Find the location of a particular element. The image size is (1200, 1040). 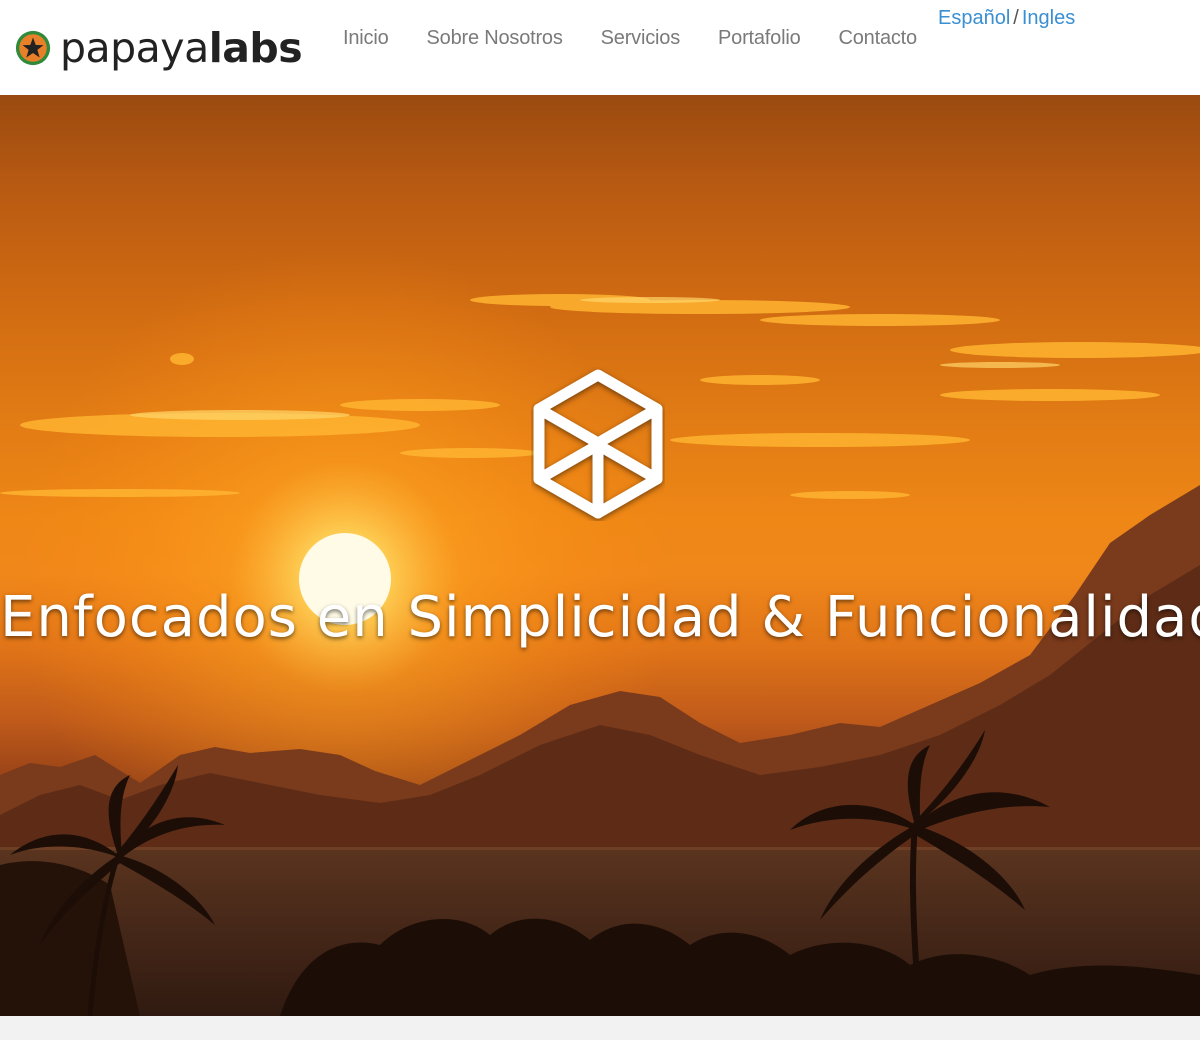

cube-outline-icon is located at coordinates (598, 444).